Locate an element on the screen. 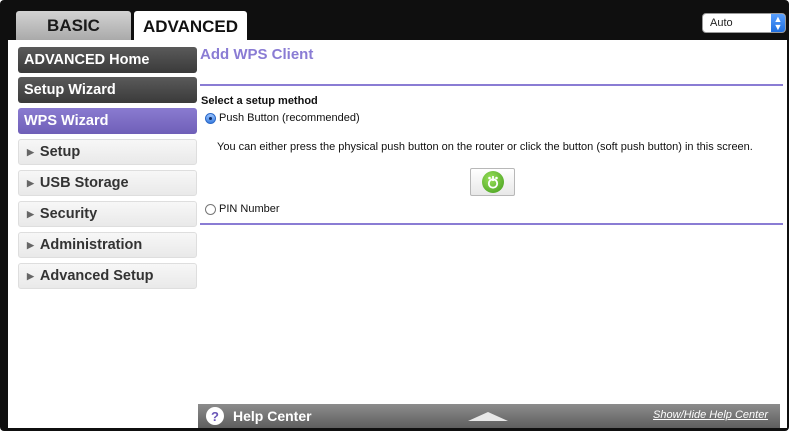 Image resolution: width=789 pixels, height=431 pixels. pin-number-radio is located at coordinates (210, 209).